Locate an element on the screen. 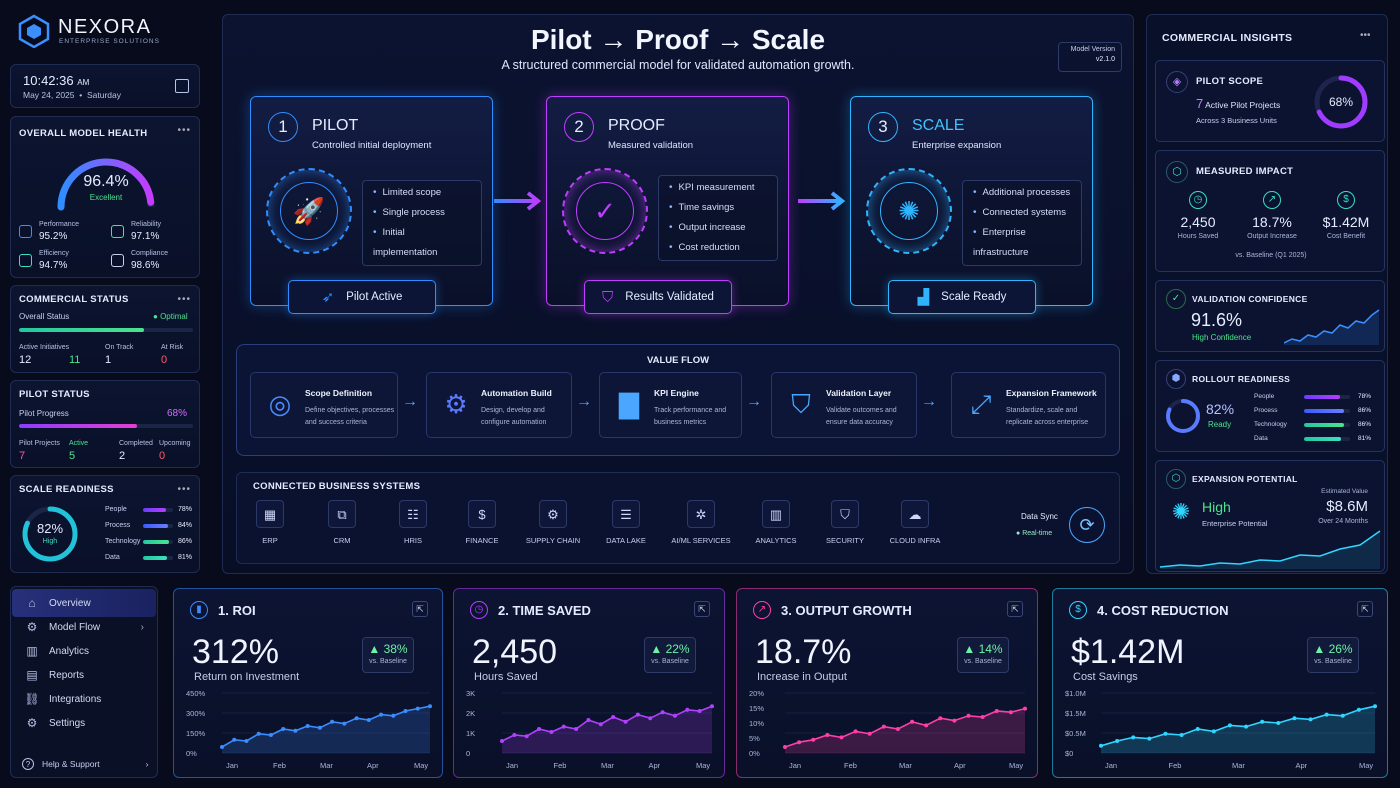 This screenshot has width=1400, height=788. stage-feature: • Limited scope is located at coordinates (407, 192).